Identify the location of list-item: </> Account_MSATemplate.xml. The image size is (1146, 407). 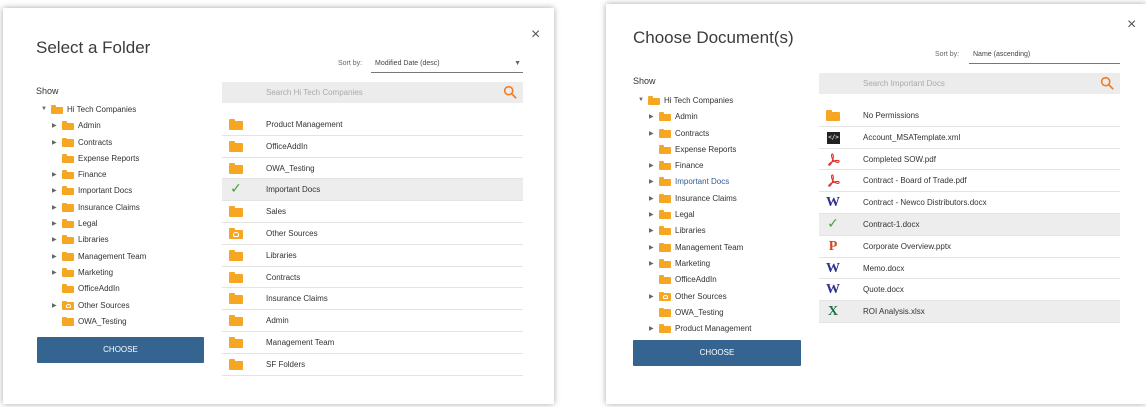
(969, 138).